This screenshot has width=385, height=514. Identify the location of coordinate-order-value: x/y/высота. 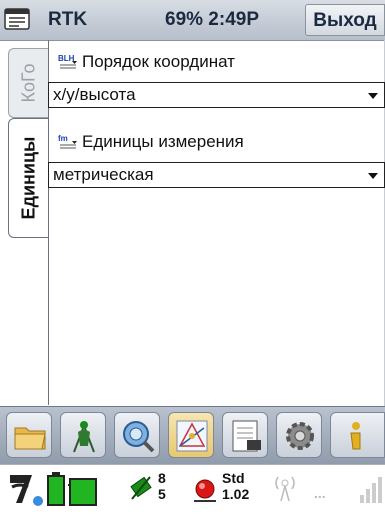
(94, 94).